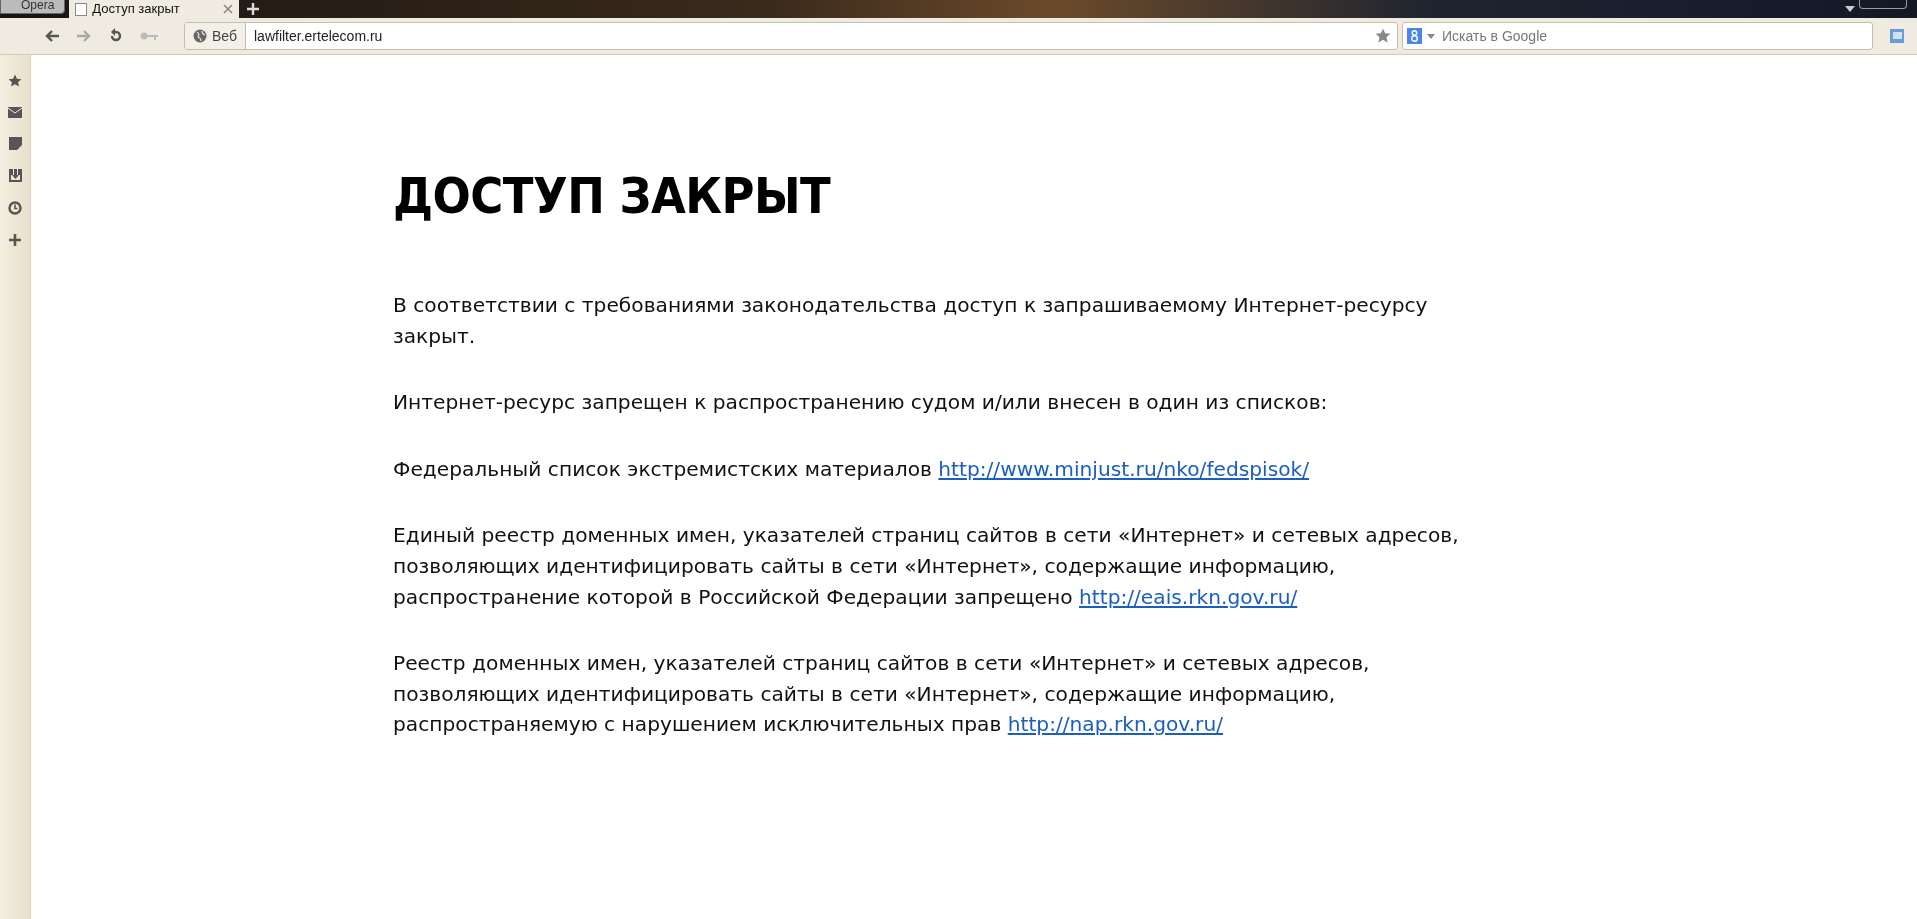 The width and height of the screenshot is (1917, 919). I want to click on page-heading: ДОСТУП ЗАКРЫТ, so click(612, 196).